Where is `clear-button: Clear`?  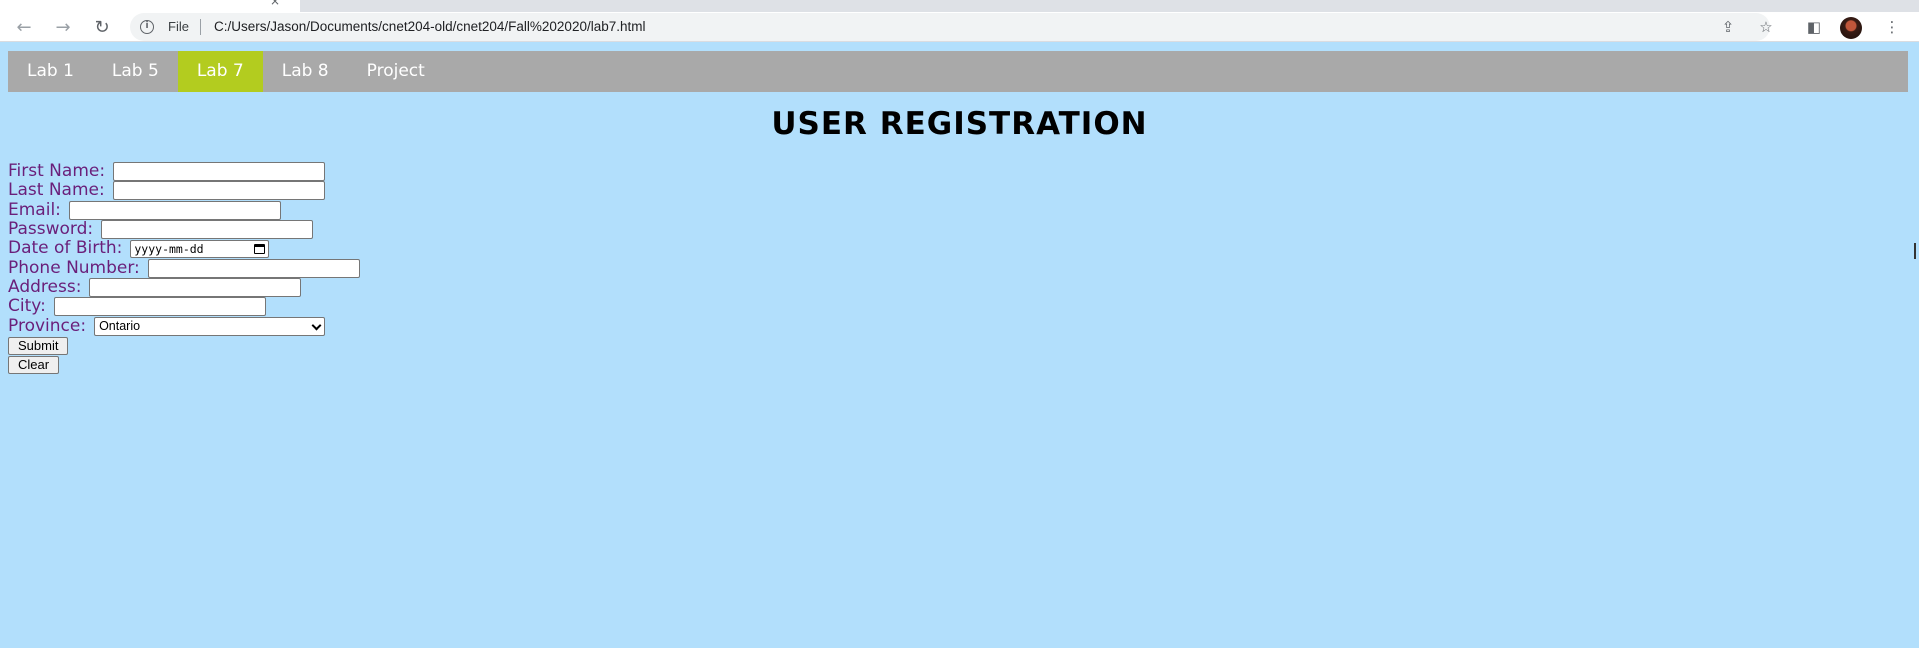 clear-button: Clear is located at coordinates (34, 364).